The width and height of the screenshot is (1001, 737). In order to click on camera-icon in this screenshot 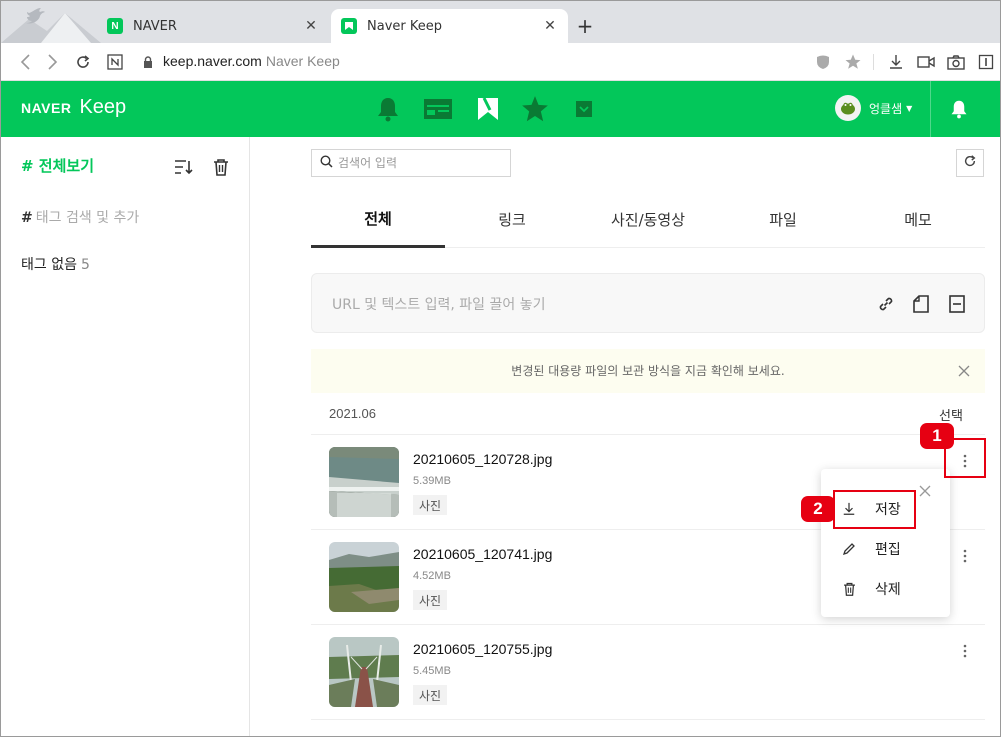, I will do `click(956, 62)`.